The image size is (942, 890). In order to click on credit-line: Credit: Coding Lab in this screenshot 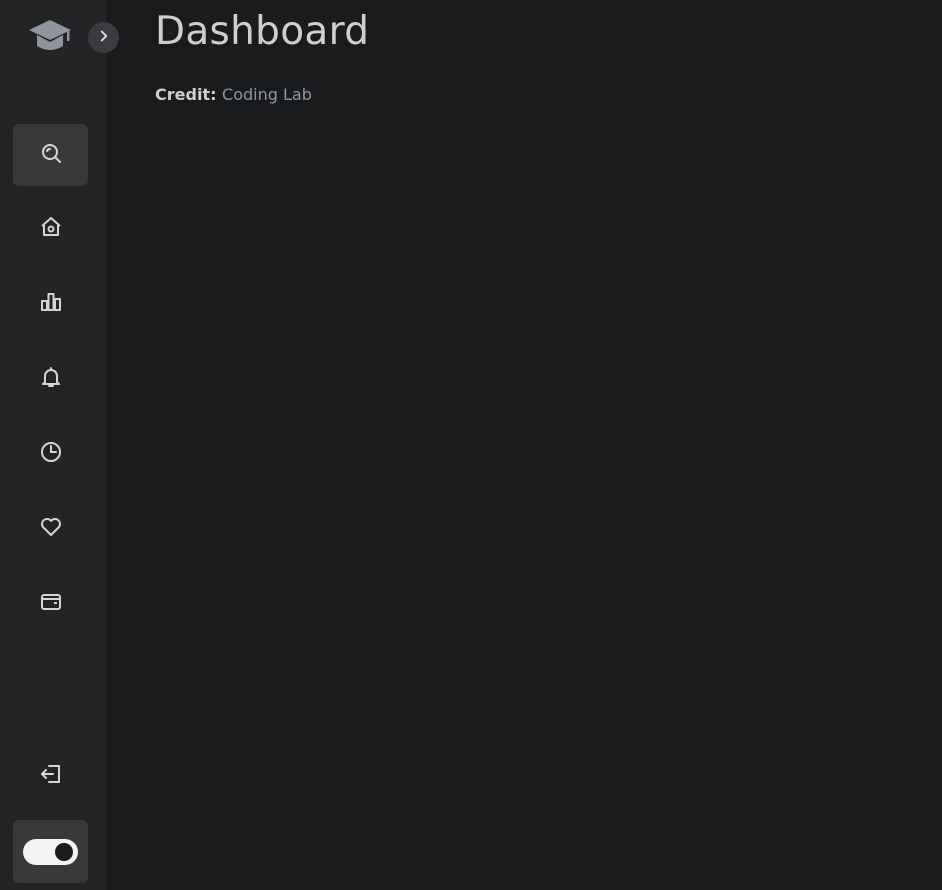, I will do `click(233, 94)`.